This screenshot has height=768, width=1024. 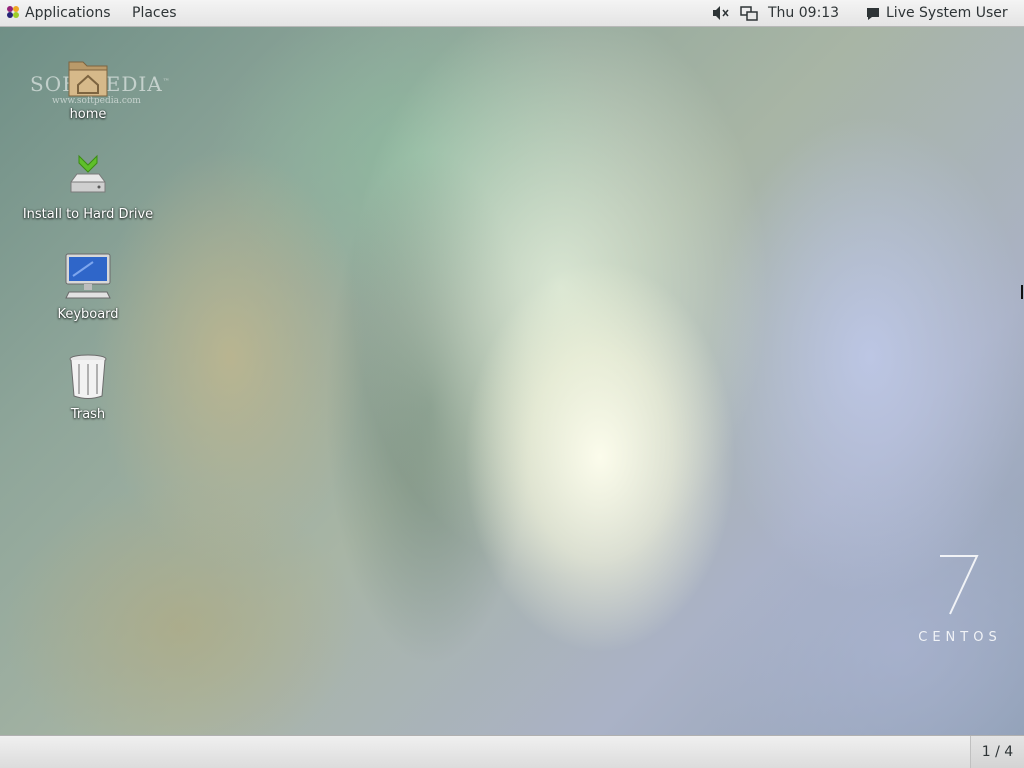 I want to click on folder-home-icon, so click(x=88, y=77).